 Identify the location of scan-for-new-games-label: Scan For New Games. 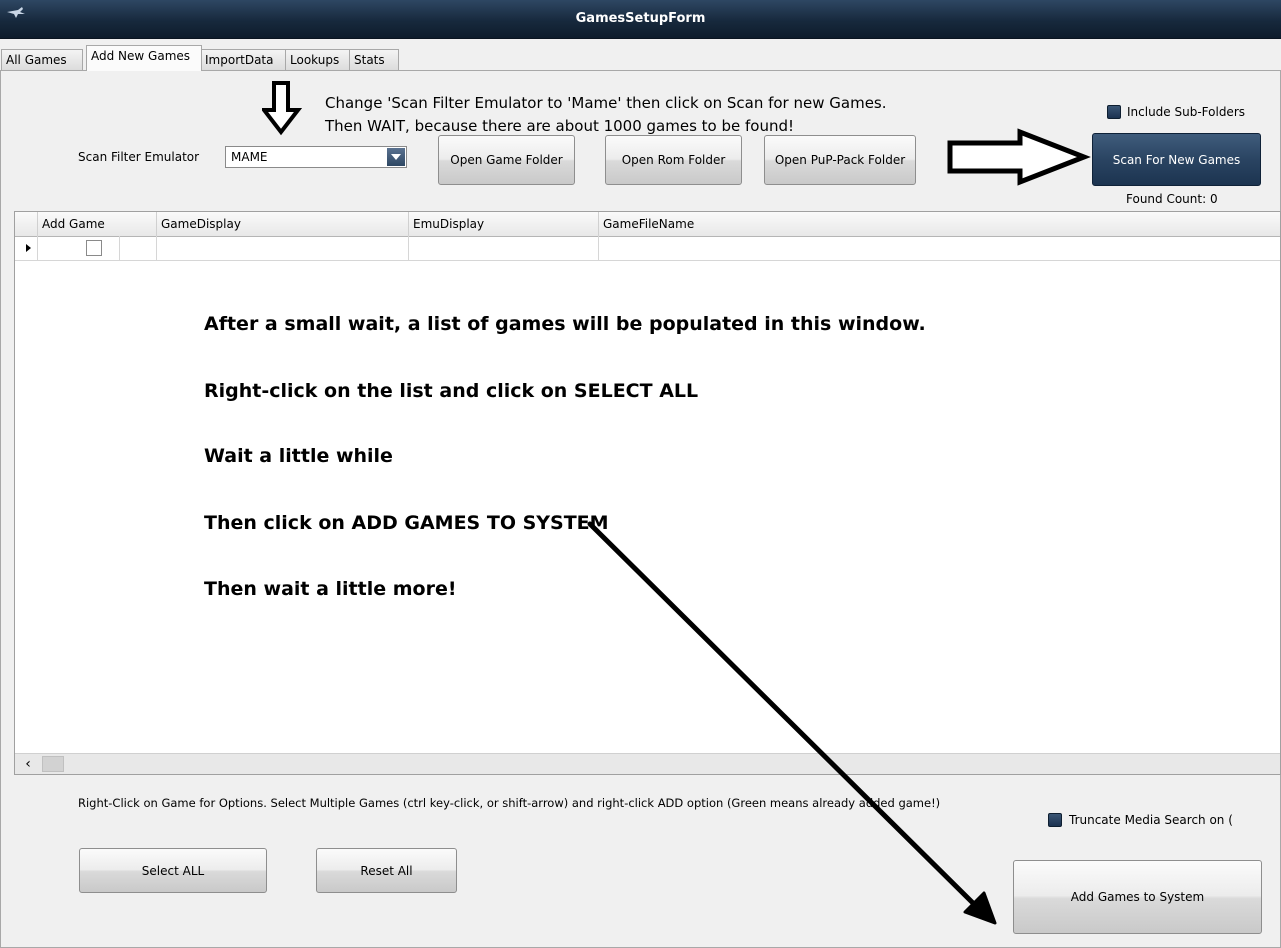
(1176, 159).